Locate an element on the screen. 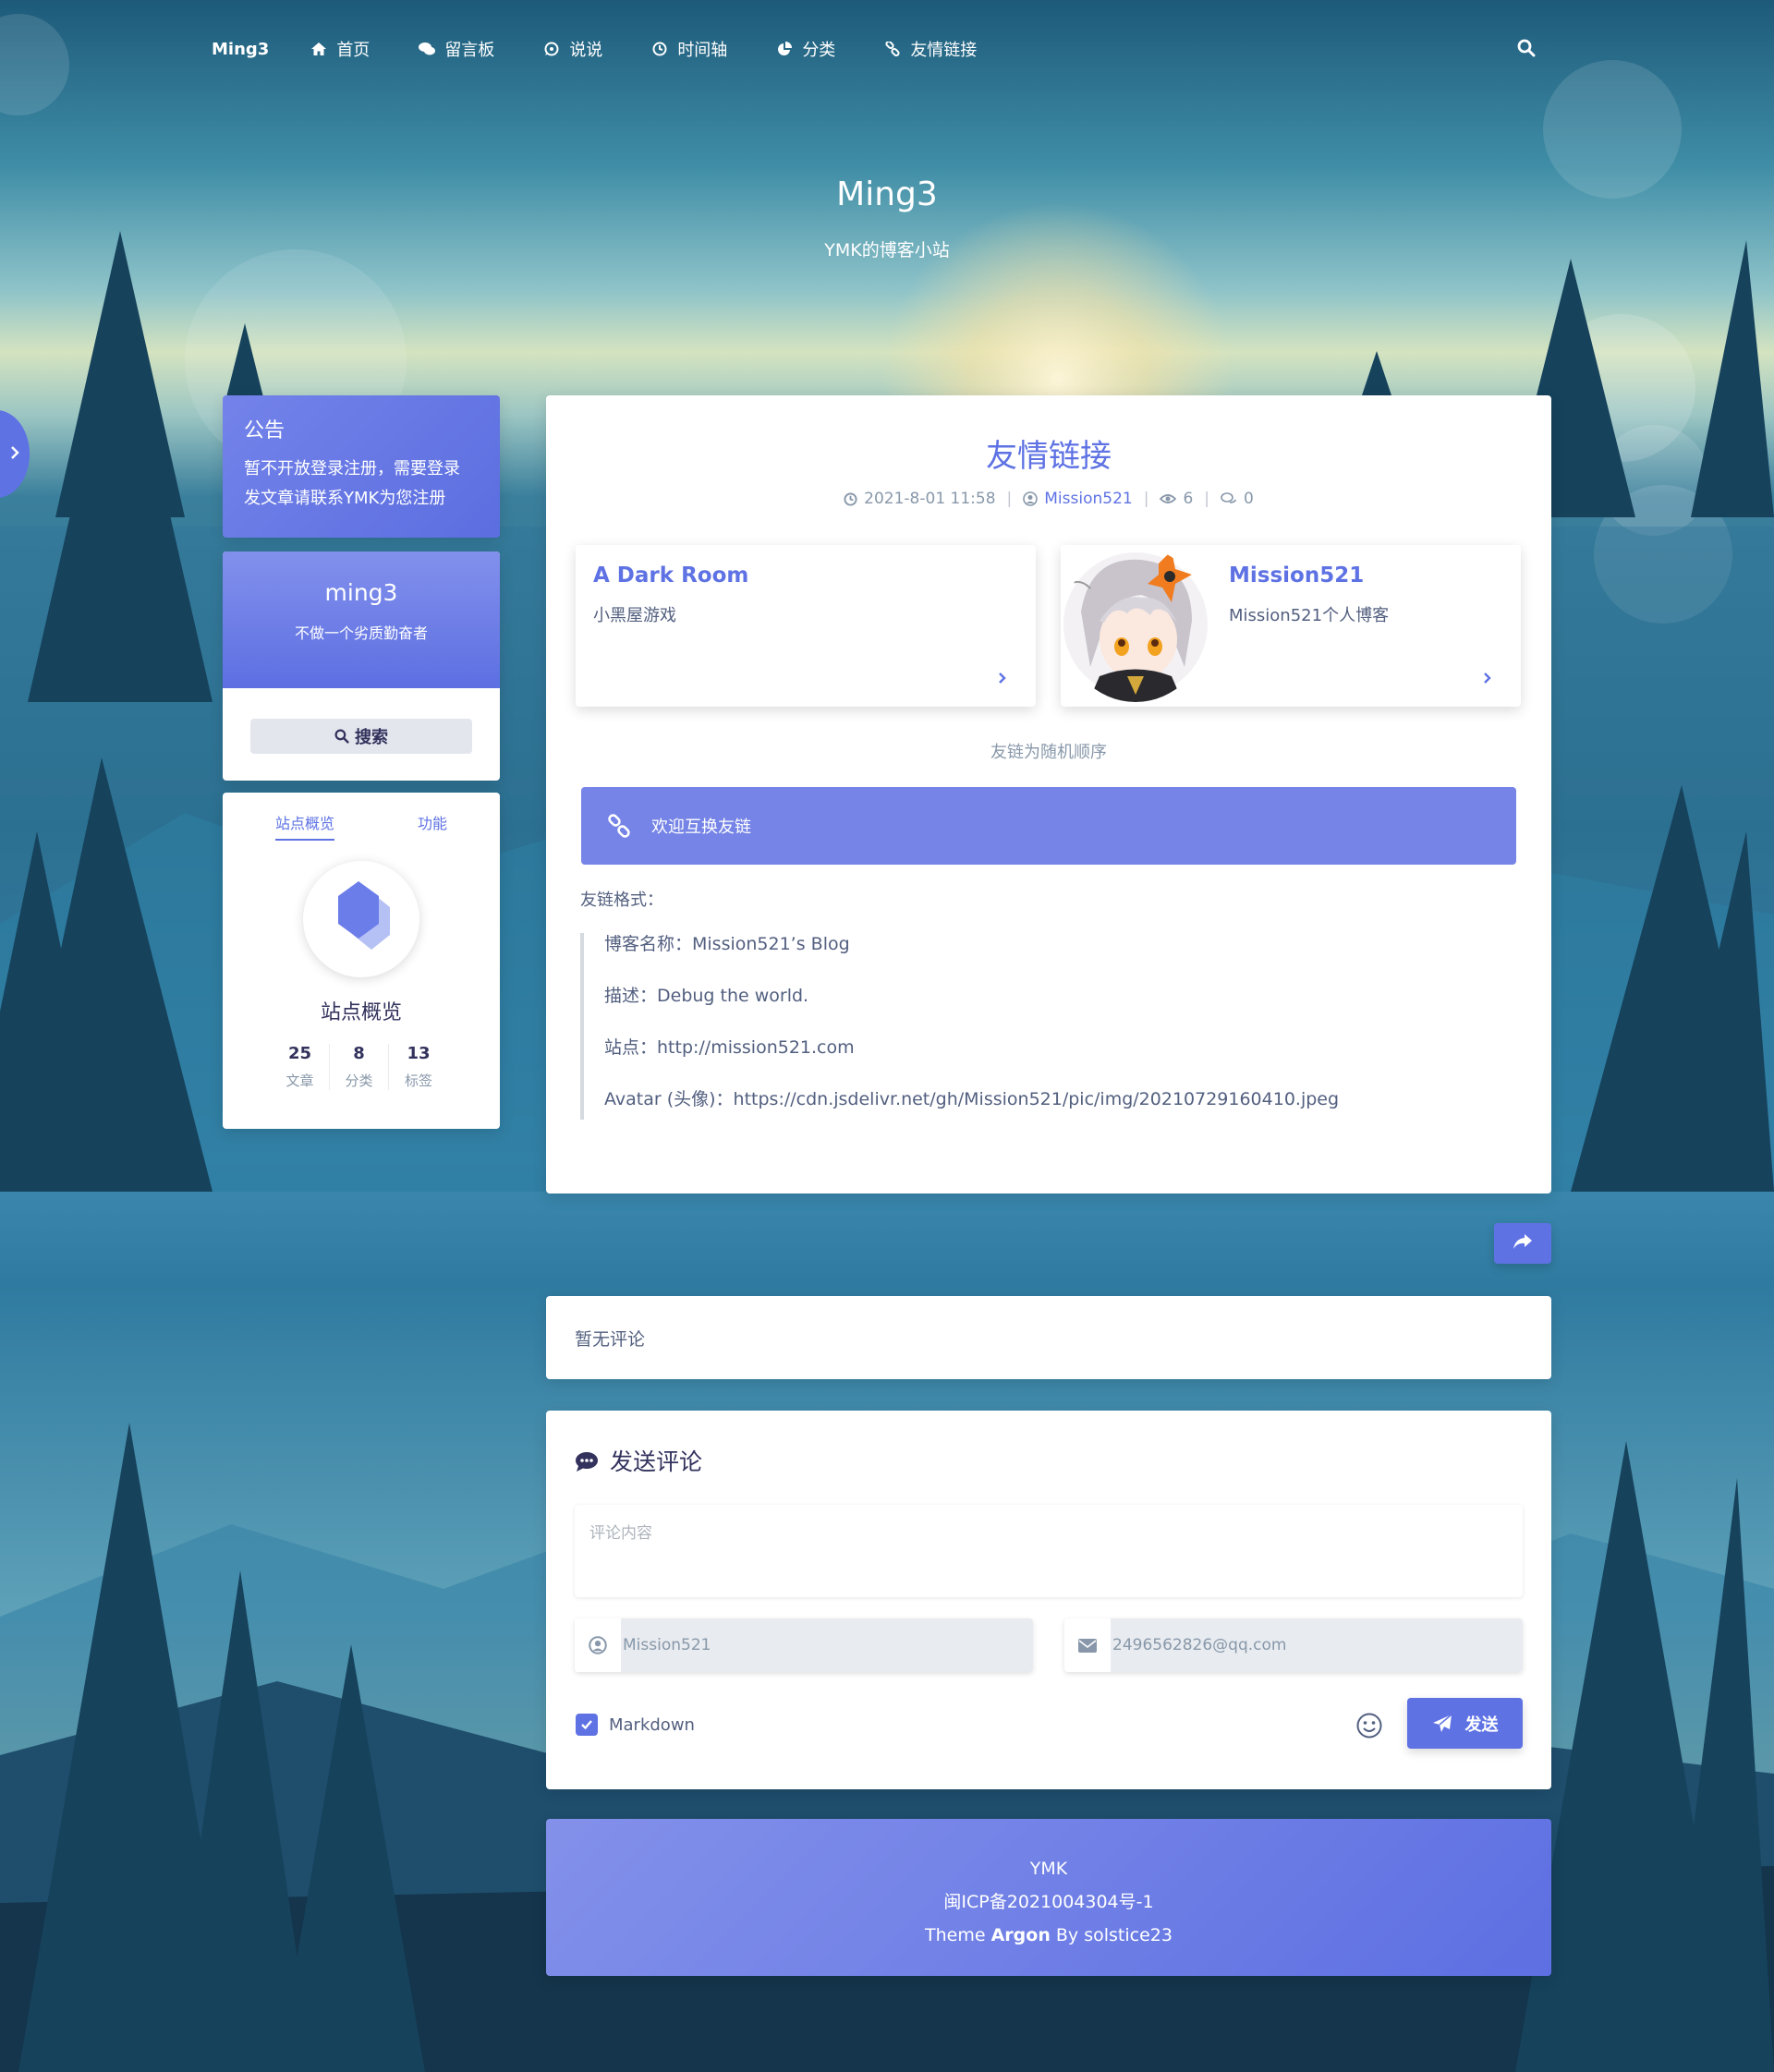 Image resolution: width=1774 pixels, height=2072 pixels. no-comments-text: 暂无评论 is located at coordinates (610, 1339).